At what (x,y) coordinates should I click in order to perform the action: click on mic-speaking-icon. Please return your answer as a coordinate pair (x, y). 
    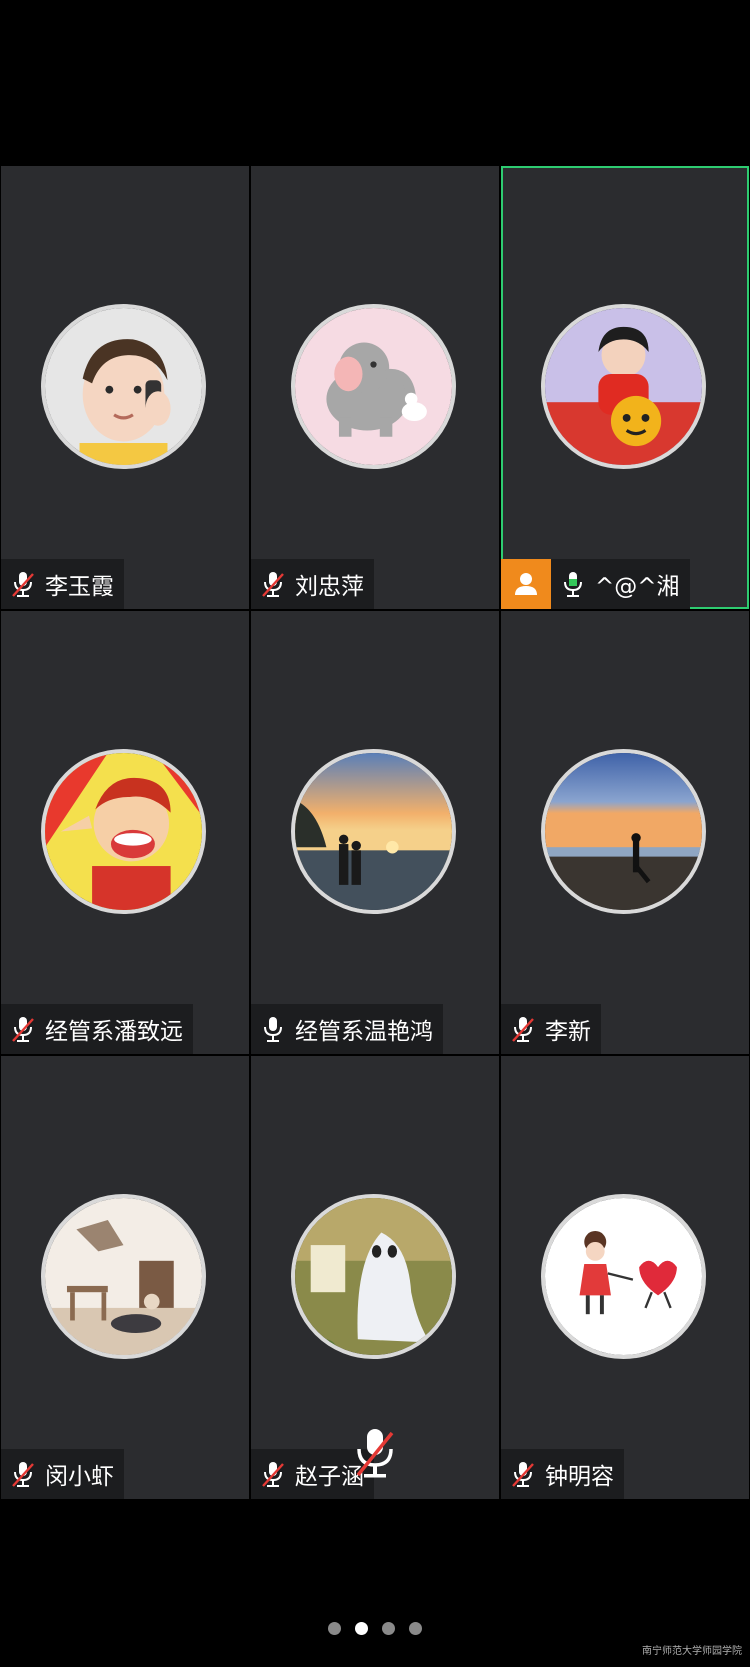
    Looking at the image, I should click on (573, 584).